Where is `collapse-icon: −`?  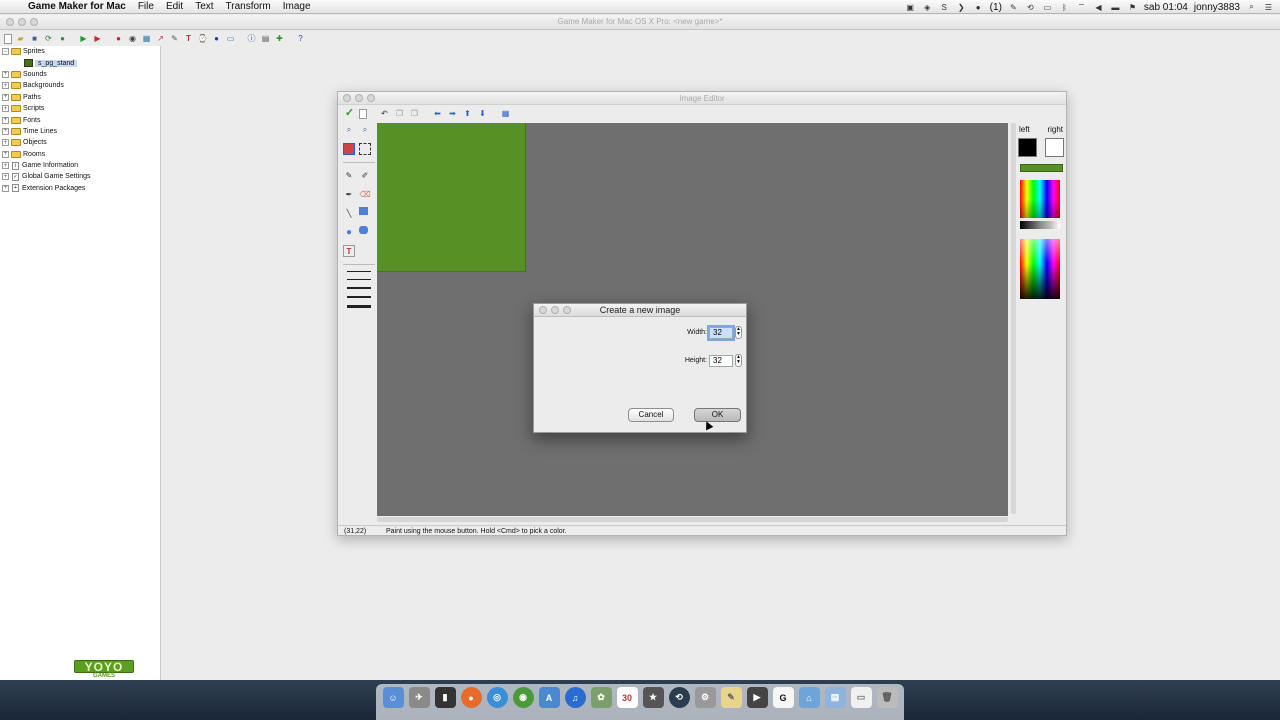
collapse-icon: − is located at coordinates (5, 52).